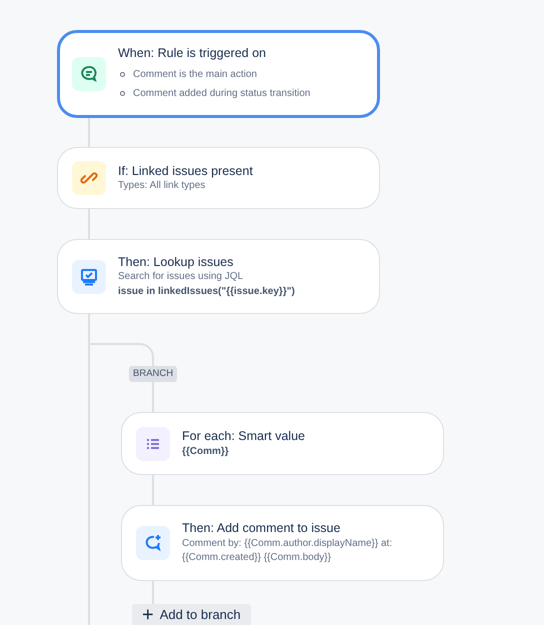 This screenshot has height=625, width=544. I want to click on code-text: issue in linkedIssues("{{issue.key}}"), so click(206, 291).